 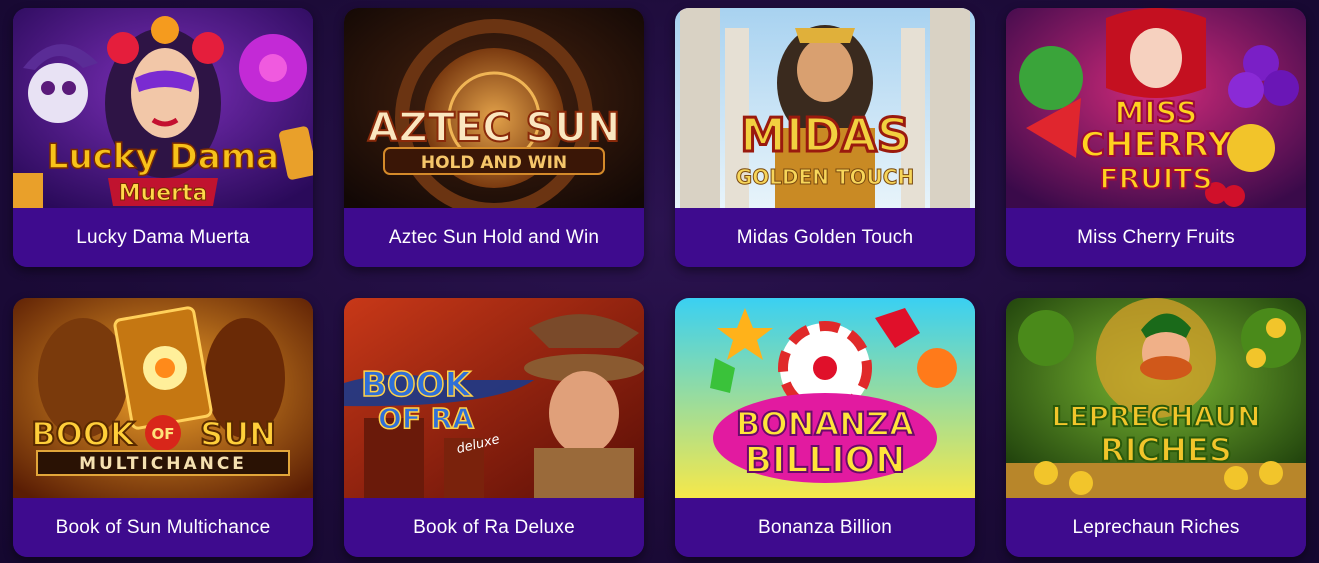 I want to click on game-title: Book of Sun Multichance, so click(x=163, y=527).